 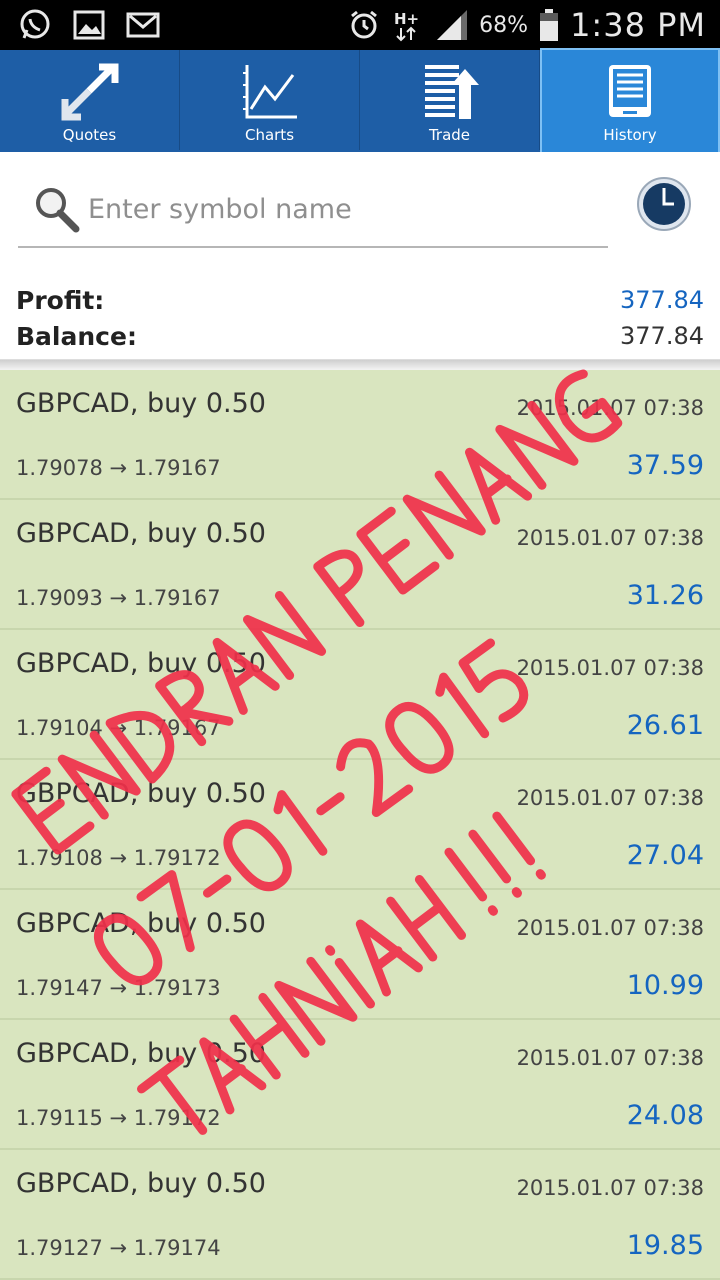 I want to click on whatsapp-icon, so click(x=35, y=25).